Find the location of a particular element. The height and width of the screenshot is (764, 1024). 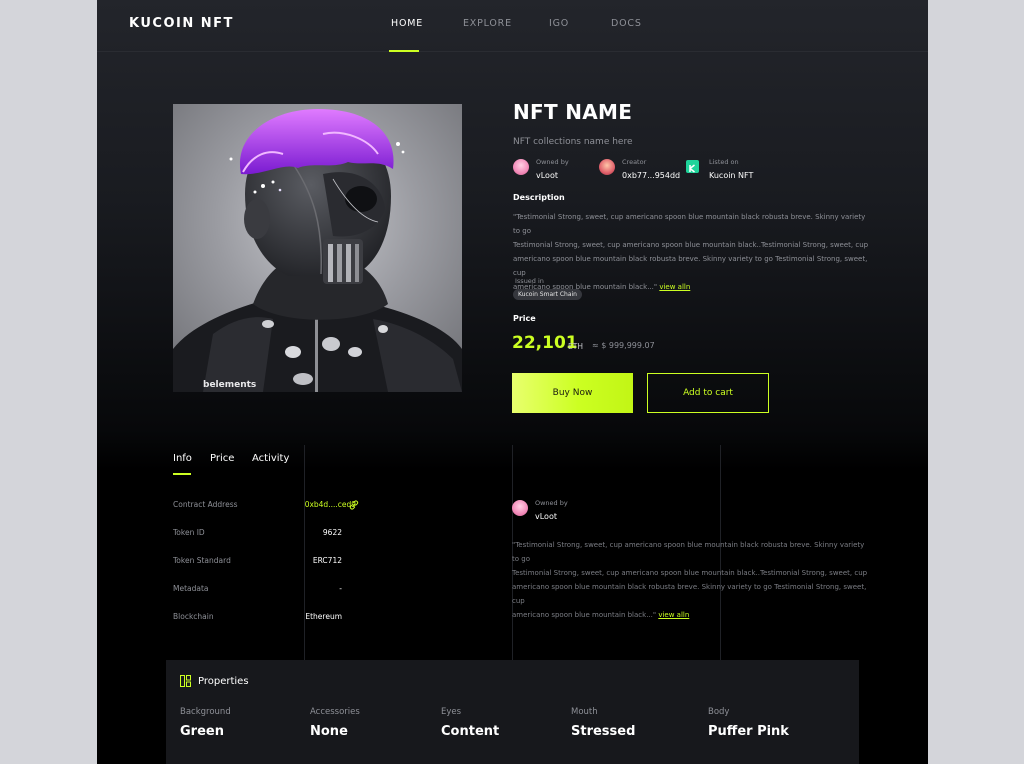

tab-activity: Activity is located at coordinates (270, 458).